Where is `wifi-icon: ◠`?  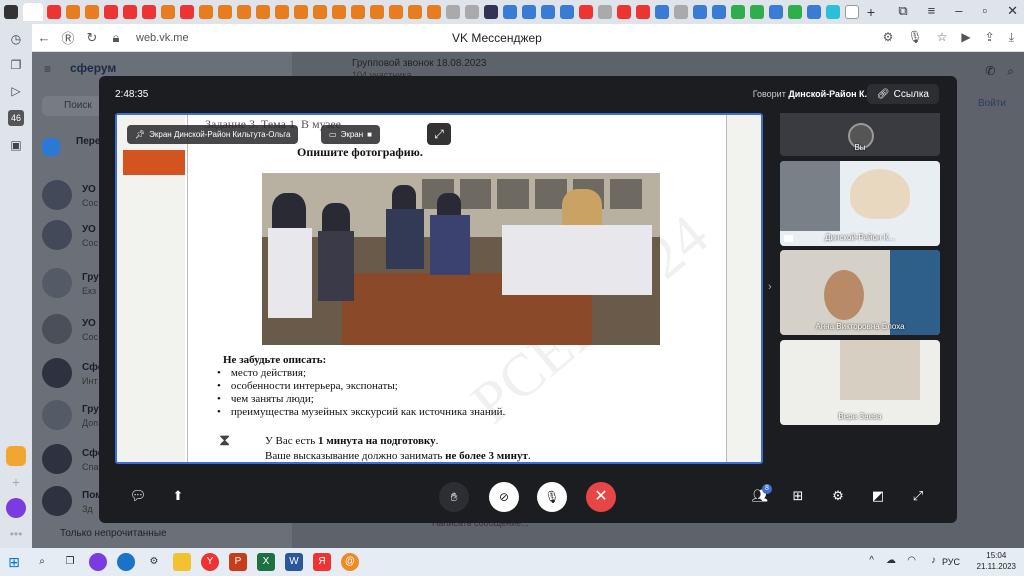
wifi-icon: ◠ is located at coordinates (911, 560).